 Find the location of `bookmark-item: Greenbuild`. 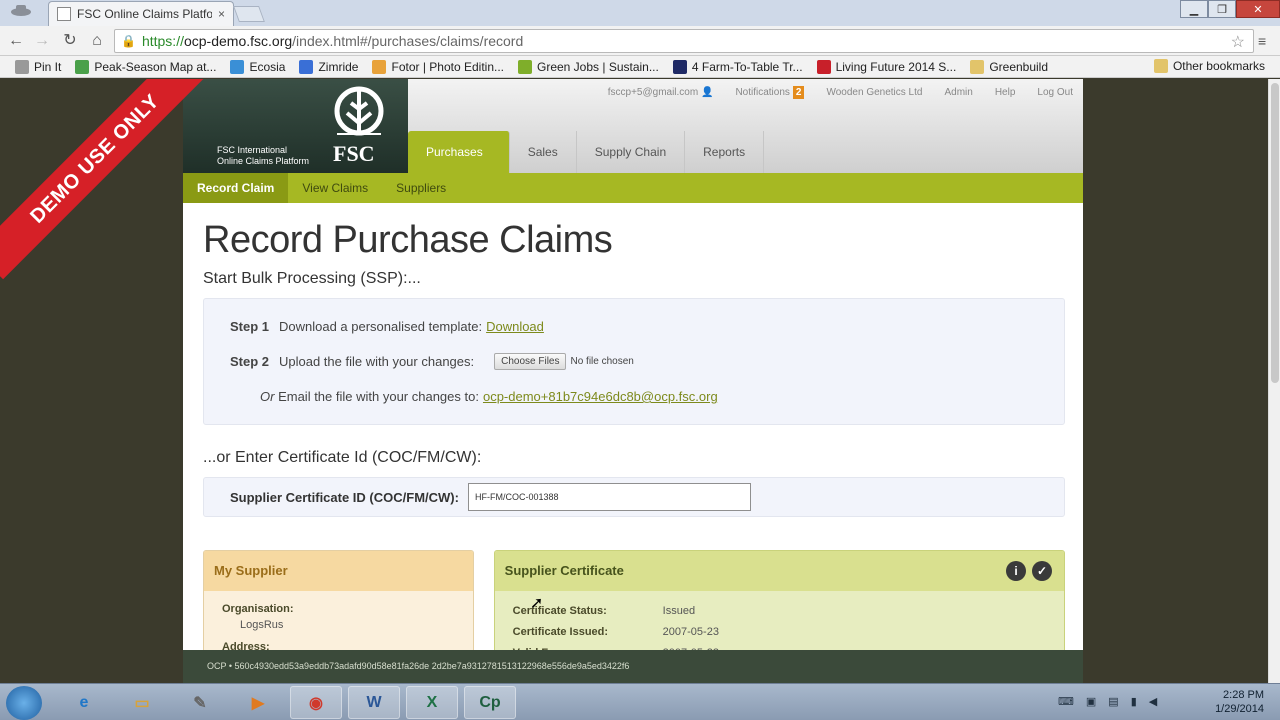

bookmark-item: Greenbuild is located at coordinates (1009, 66).